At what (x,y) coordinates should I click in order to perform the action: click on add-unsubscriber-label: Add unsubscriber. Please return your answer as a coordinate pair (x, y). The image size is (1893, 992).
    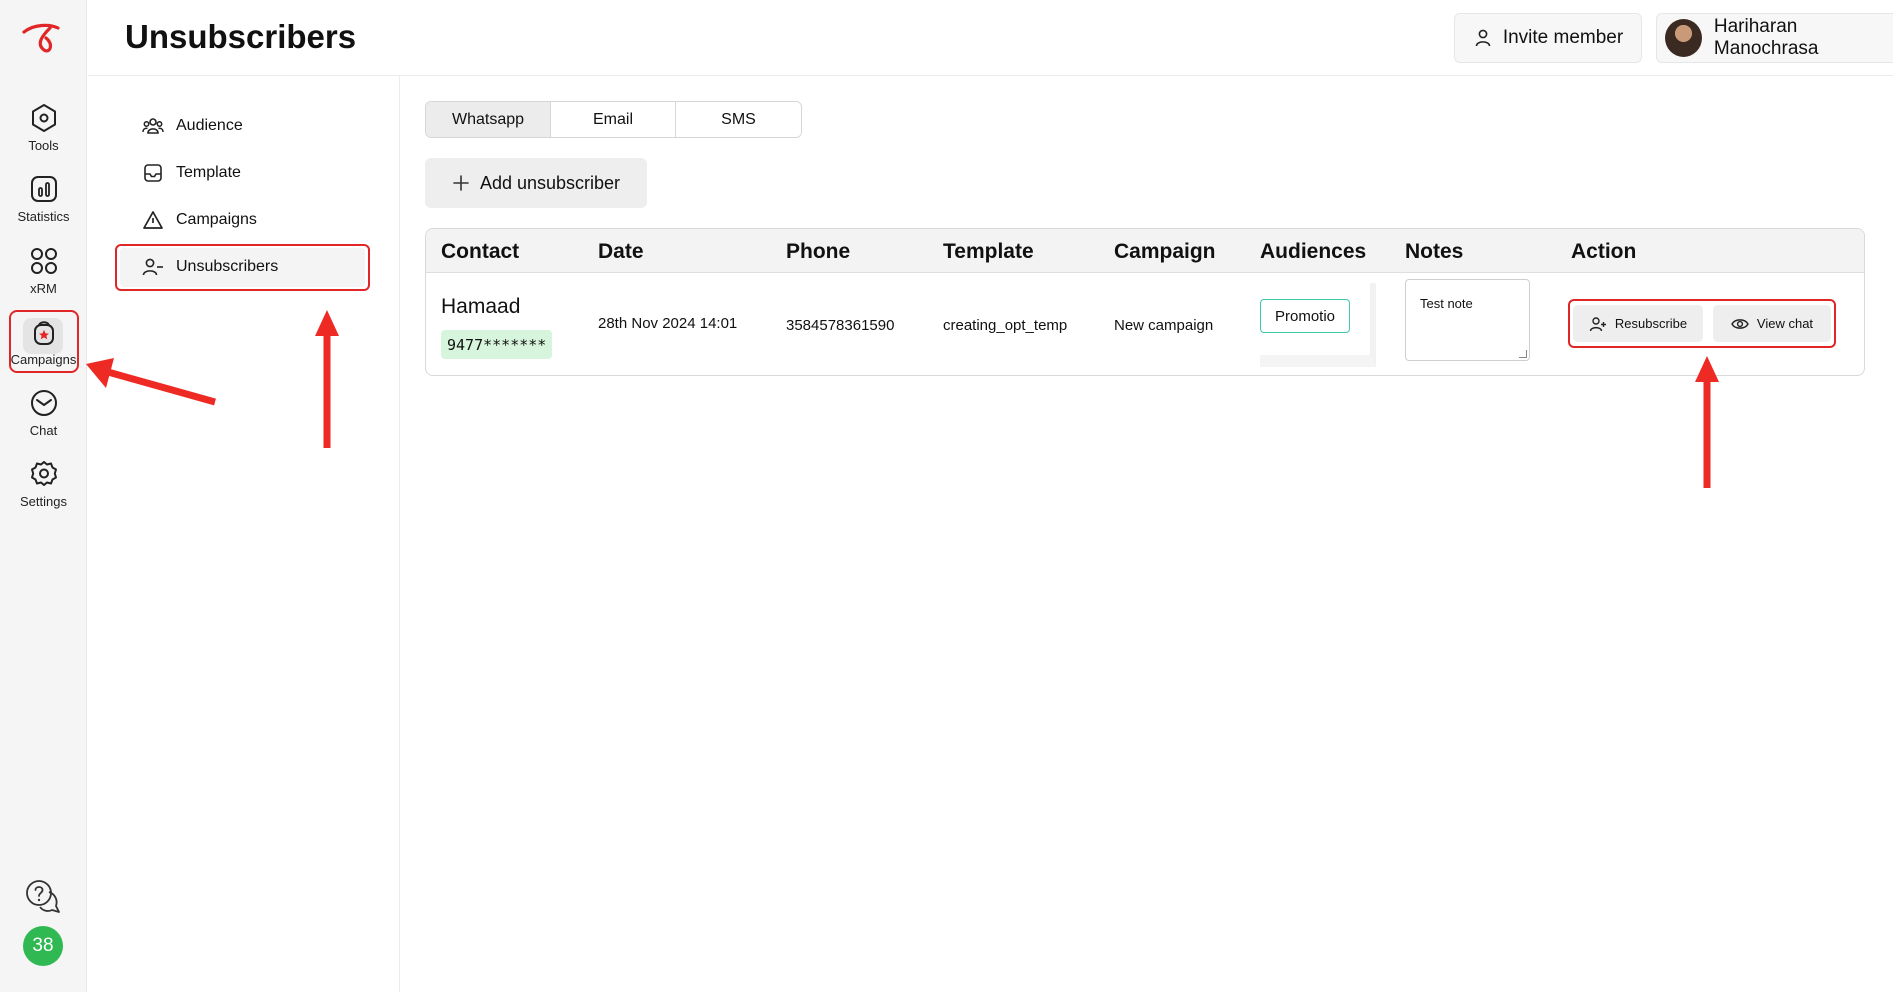
    Looking at the image, I should click on (550, 182).